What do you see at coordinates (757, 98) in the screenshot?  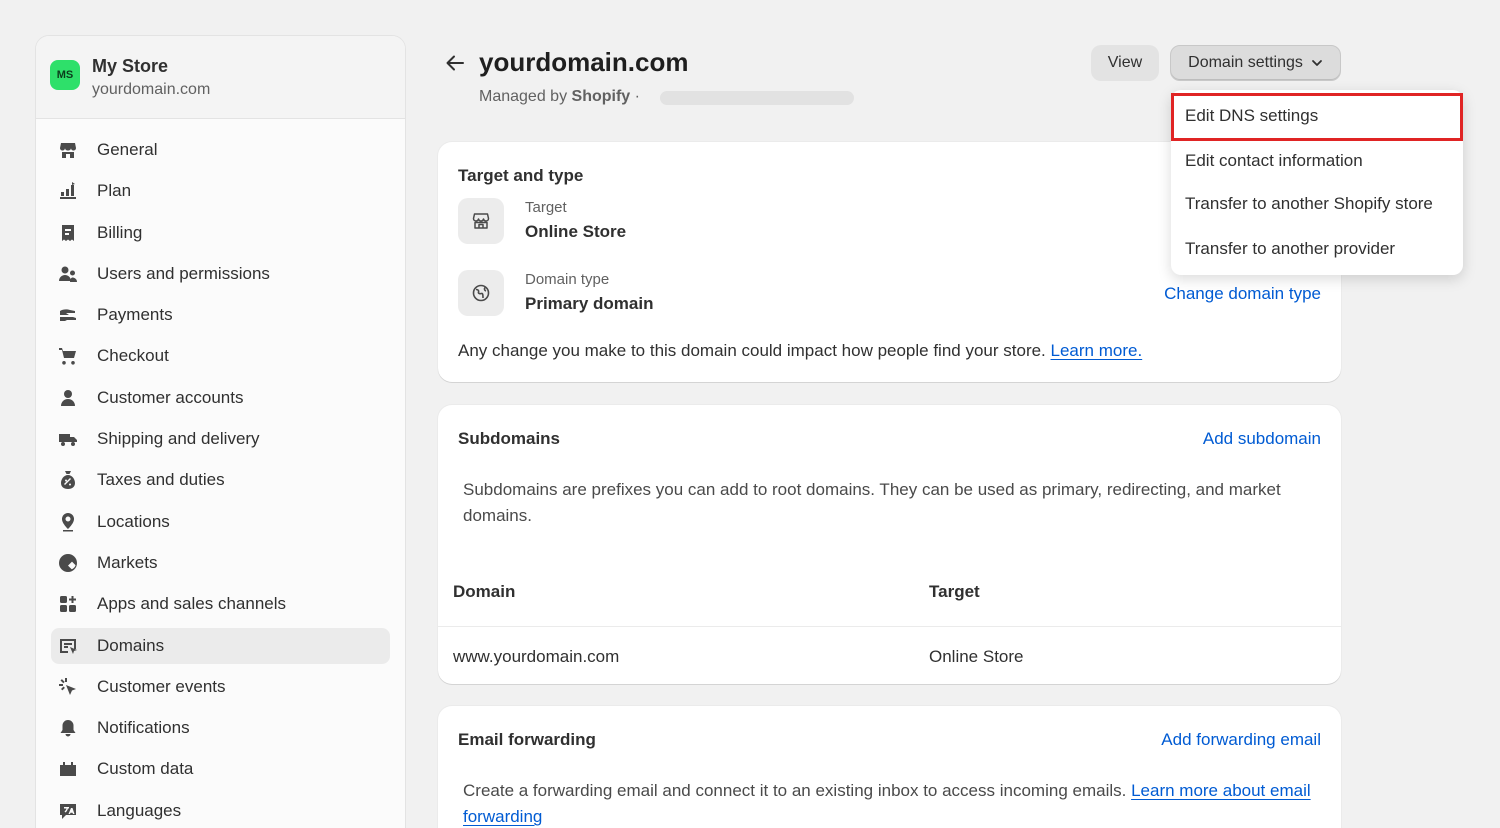 I see `loading-placeholder` at bounding box center [757, 98].